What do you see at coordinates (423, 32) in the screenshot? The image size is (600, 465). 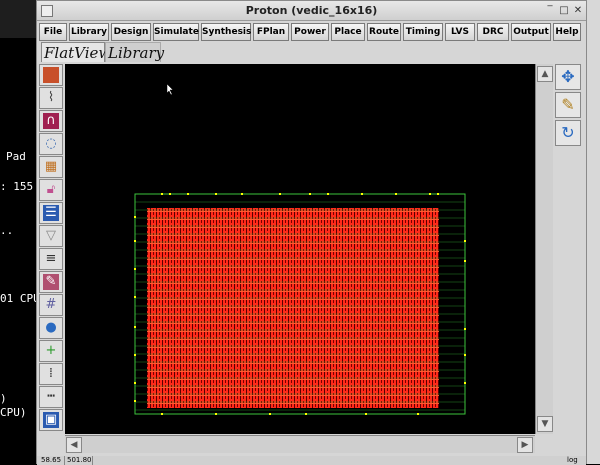 I see `menu-timing: Timing` at bounding box center [423, 32].